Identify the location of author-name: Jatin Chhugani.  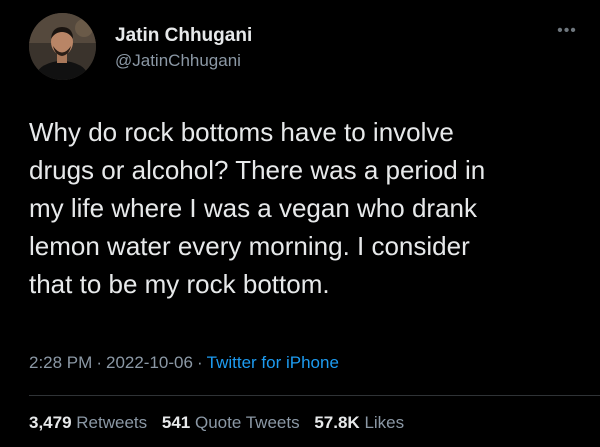
(183, 36).